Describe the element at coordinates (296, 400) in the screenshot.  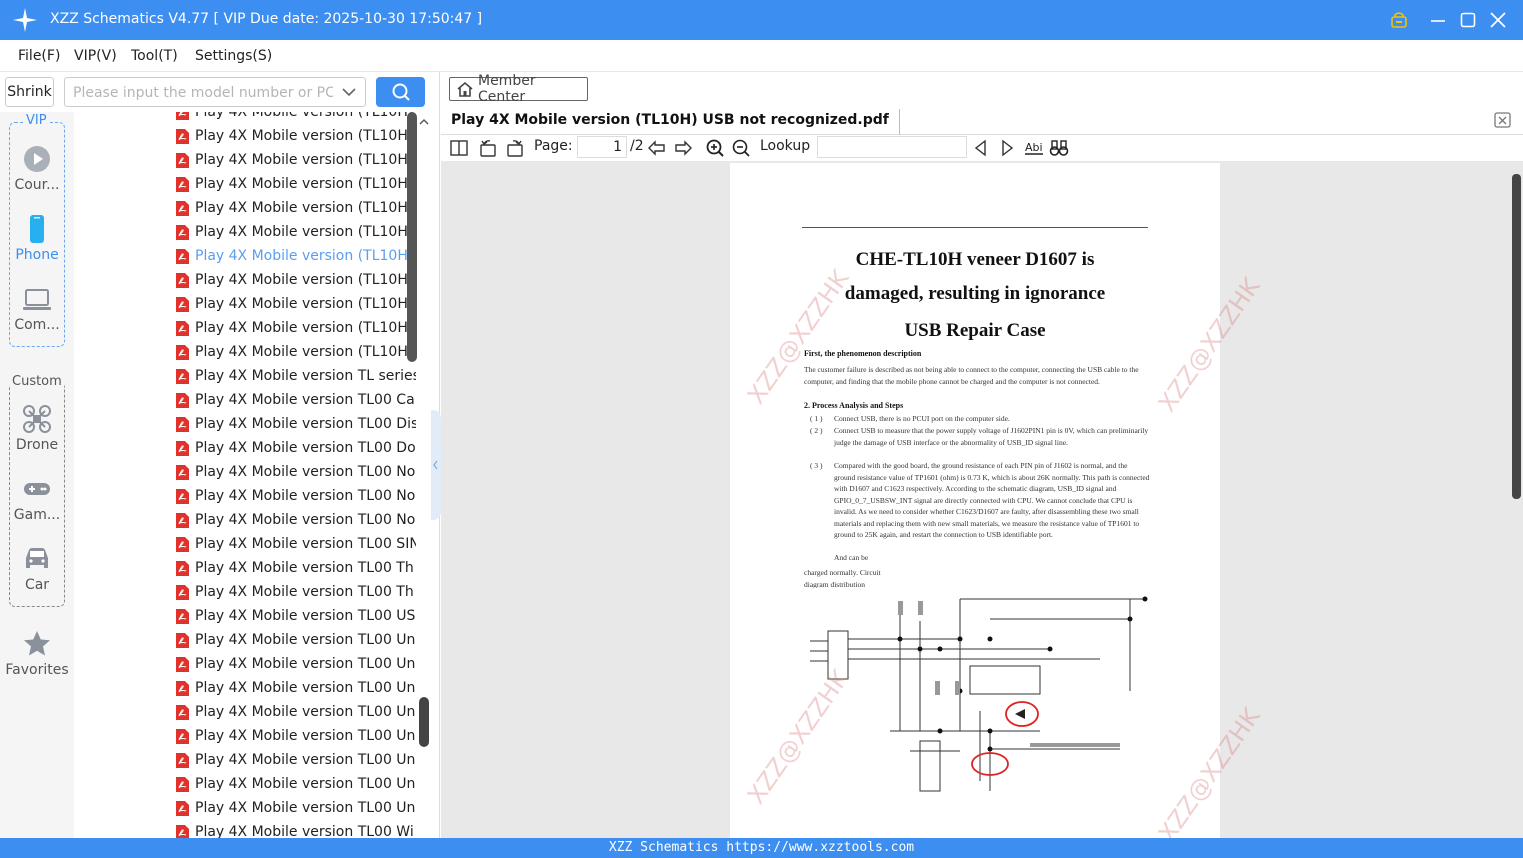
I see `file-list-item: Play 4X Mobile version TL00 Ca:` at that location.